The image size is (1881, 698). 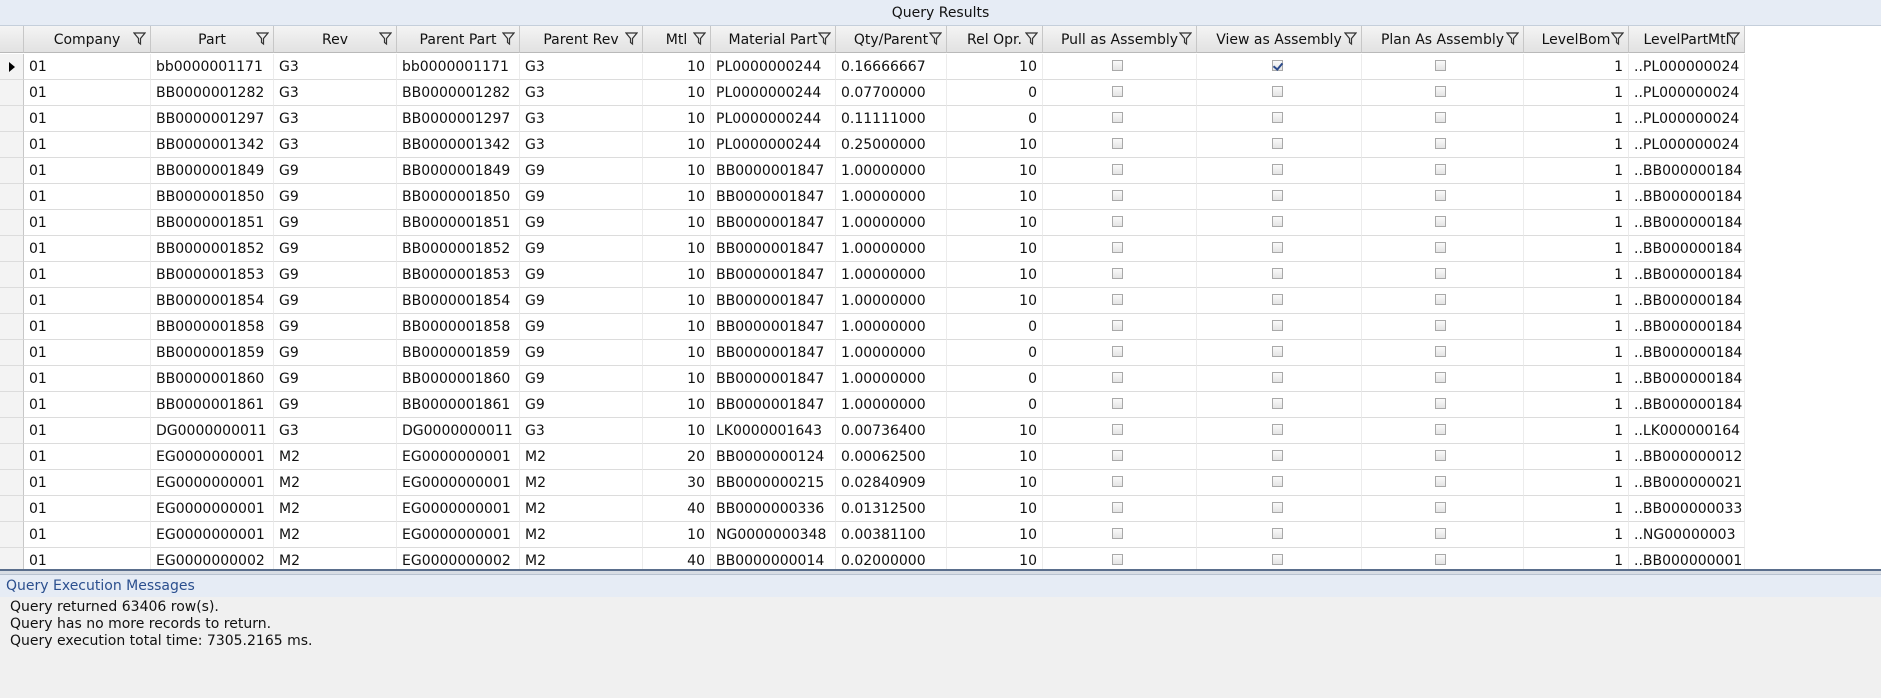 I want to click on cell-qty-parent: 0.11111000, so click(x=891, y=119).